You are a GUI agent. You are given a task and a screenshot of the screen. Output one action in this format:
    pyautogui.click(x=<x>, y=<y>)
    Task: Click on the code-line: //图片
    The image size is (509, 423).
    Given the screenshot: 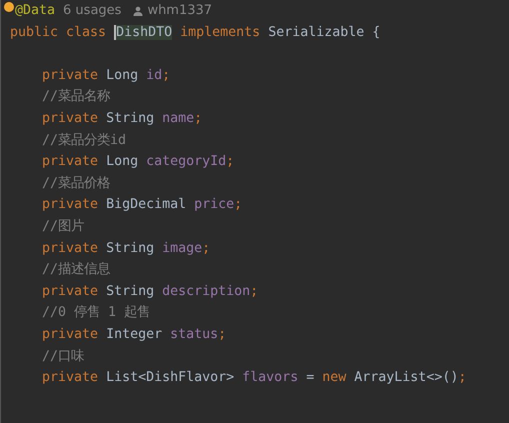 What is the action you would take?
    pyautogui.click(x=63, y=226)
    